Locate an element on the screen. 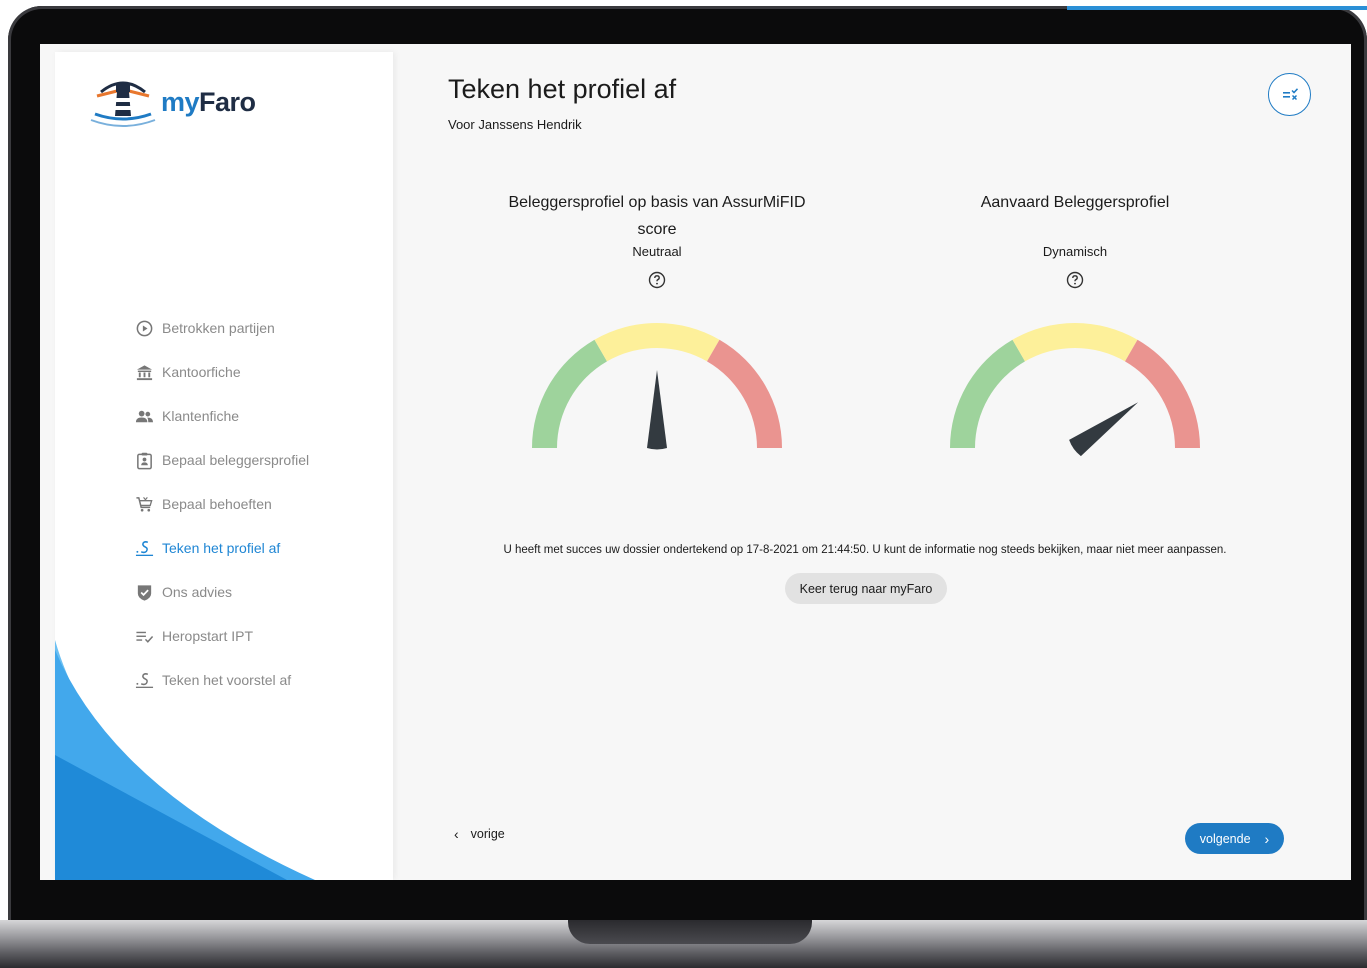 The image size is (1367, 968). app-logo: myFaro is located at coordinates (171, 102).